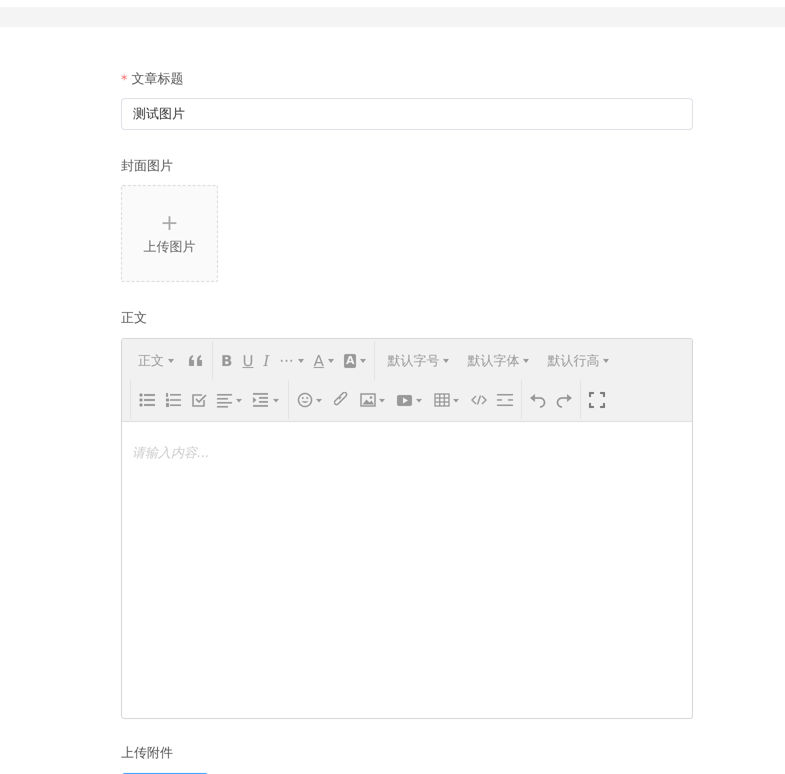  I want to click on field-label: 上传附件, so click(147, 754).